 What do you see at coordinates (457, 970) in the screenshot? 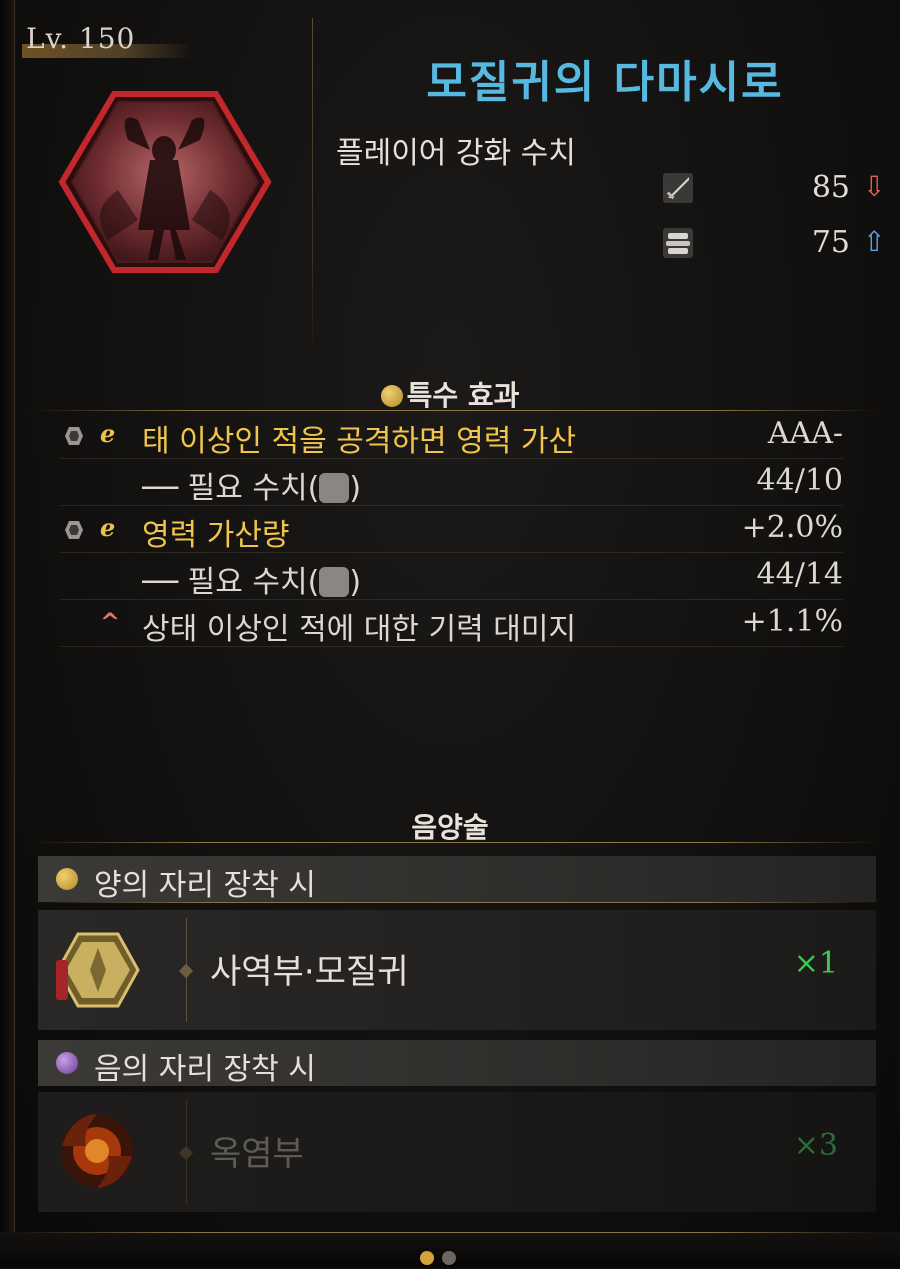
I see `yang-item-row: 사역부·모질귀 ×1` at bounding box center [457, 970].